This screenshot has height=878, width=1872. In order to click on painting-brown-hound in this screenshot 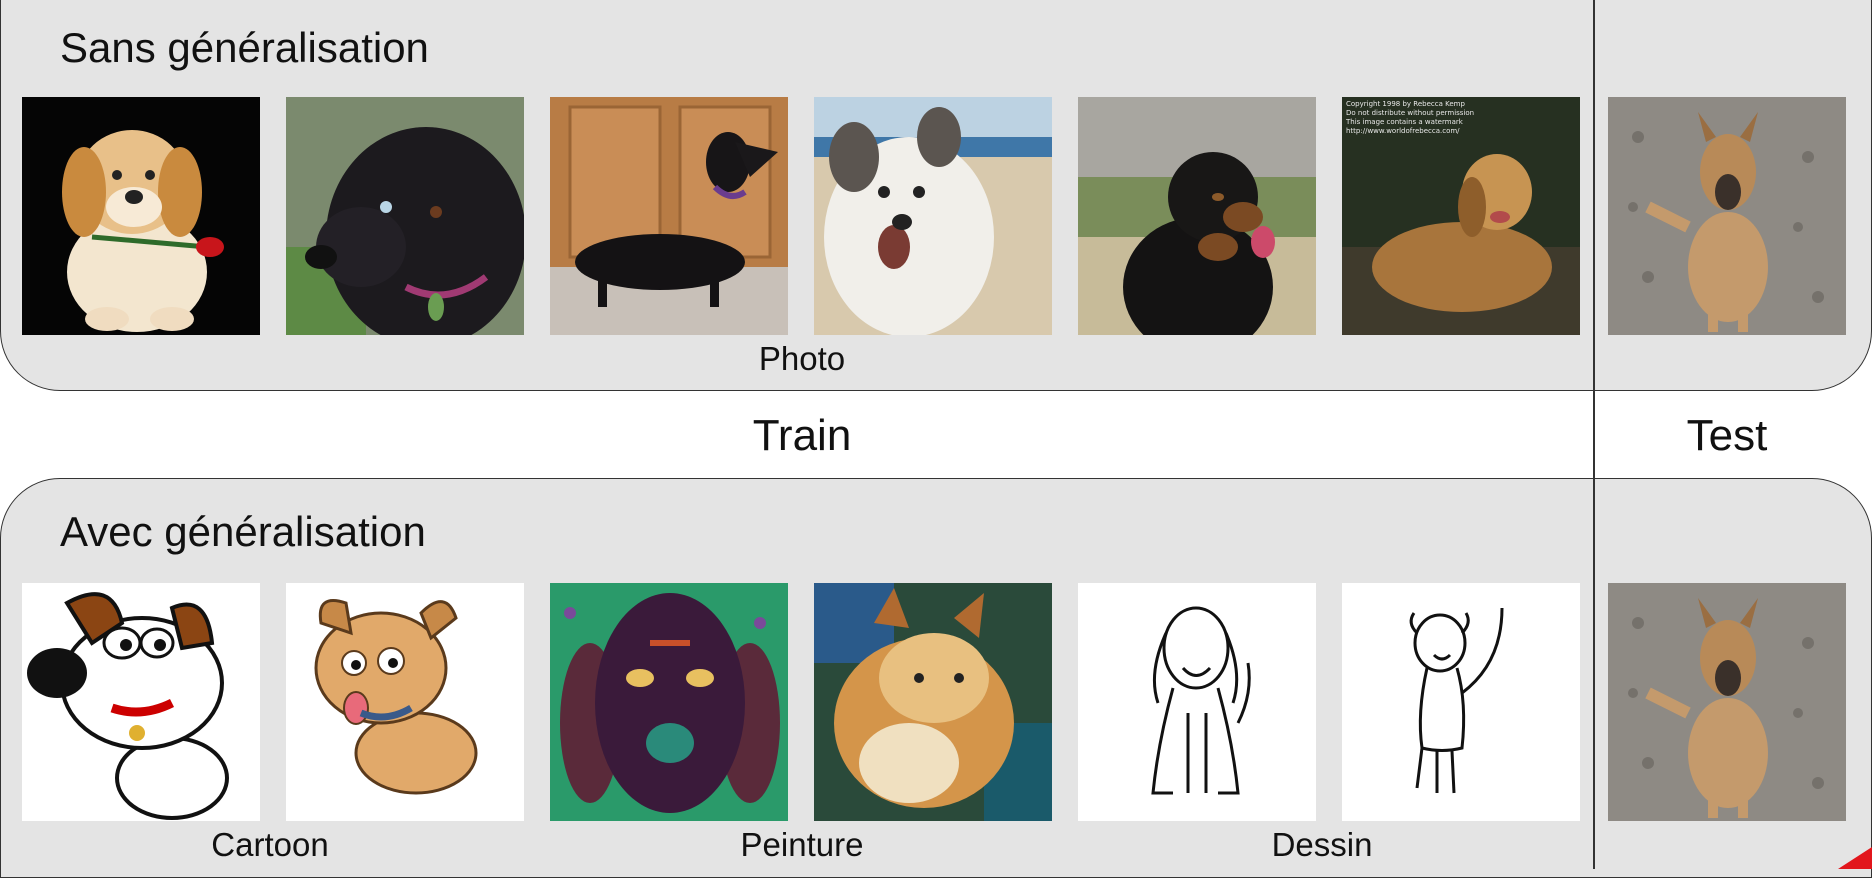, I will do `click(669, 702)`.